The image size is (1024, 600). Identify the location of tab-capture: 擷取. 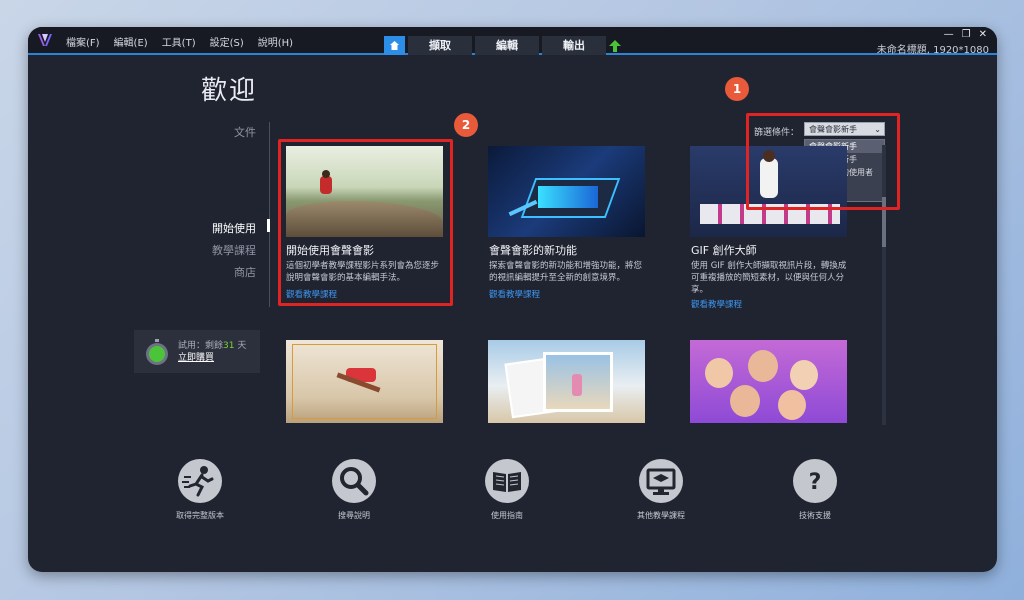
(440, 45).